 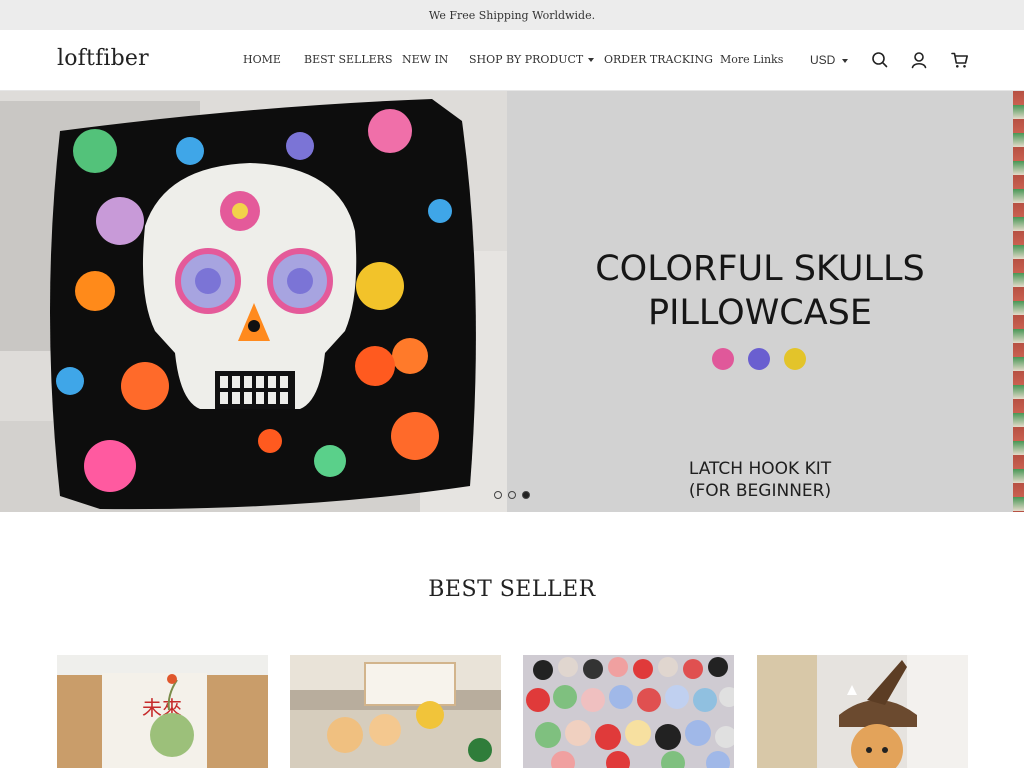 I want to click on nav-order-tracking-label: ORDER TRACKING, so click(x=658, y=59).